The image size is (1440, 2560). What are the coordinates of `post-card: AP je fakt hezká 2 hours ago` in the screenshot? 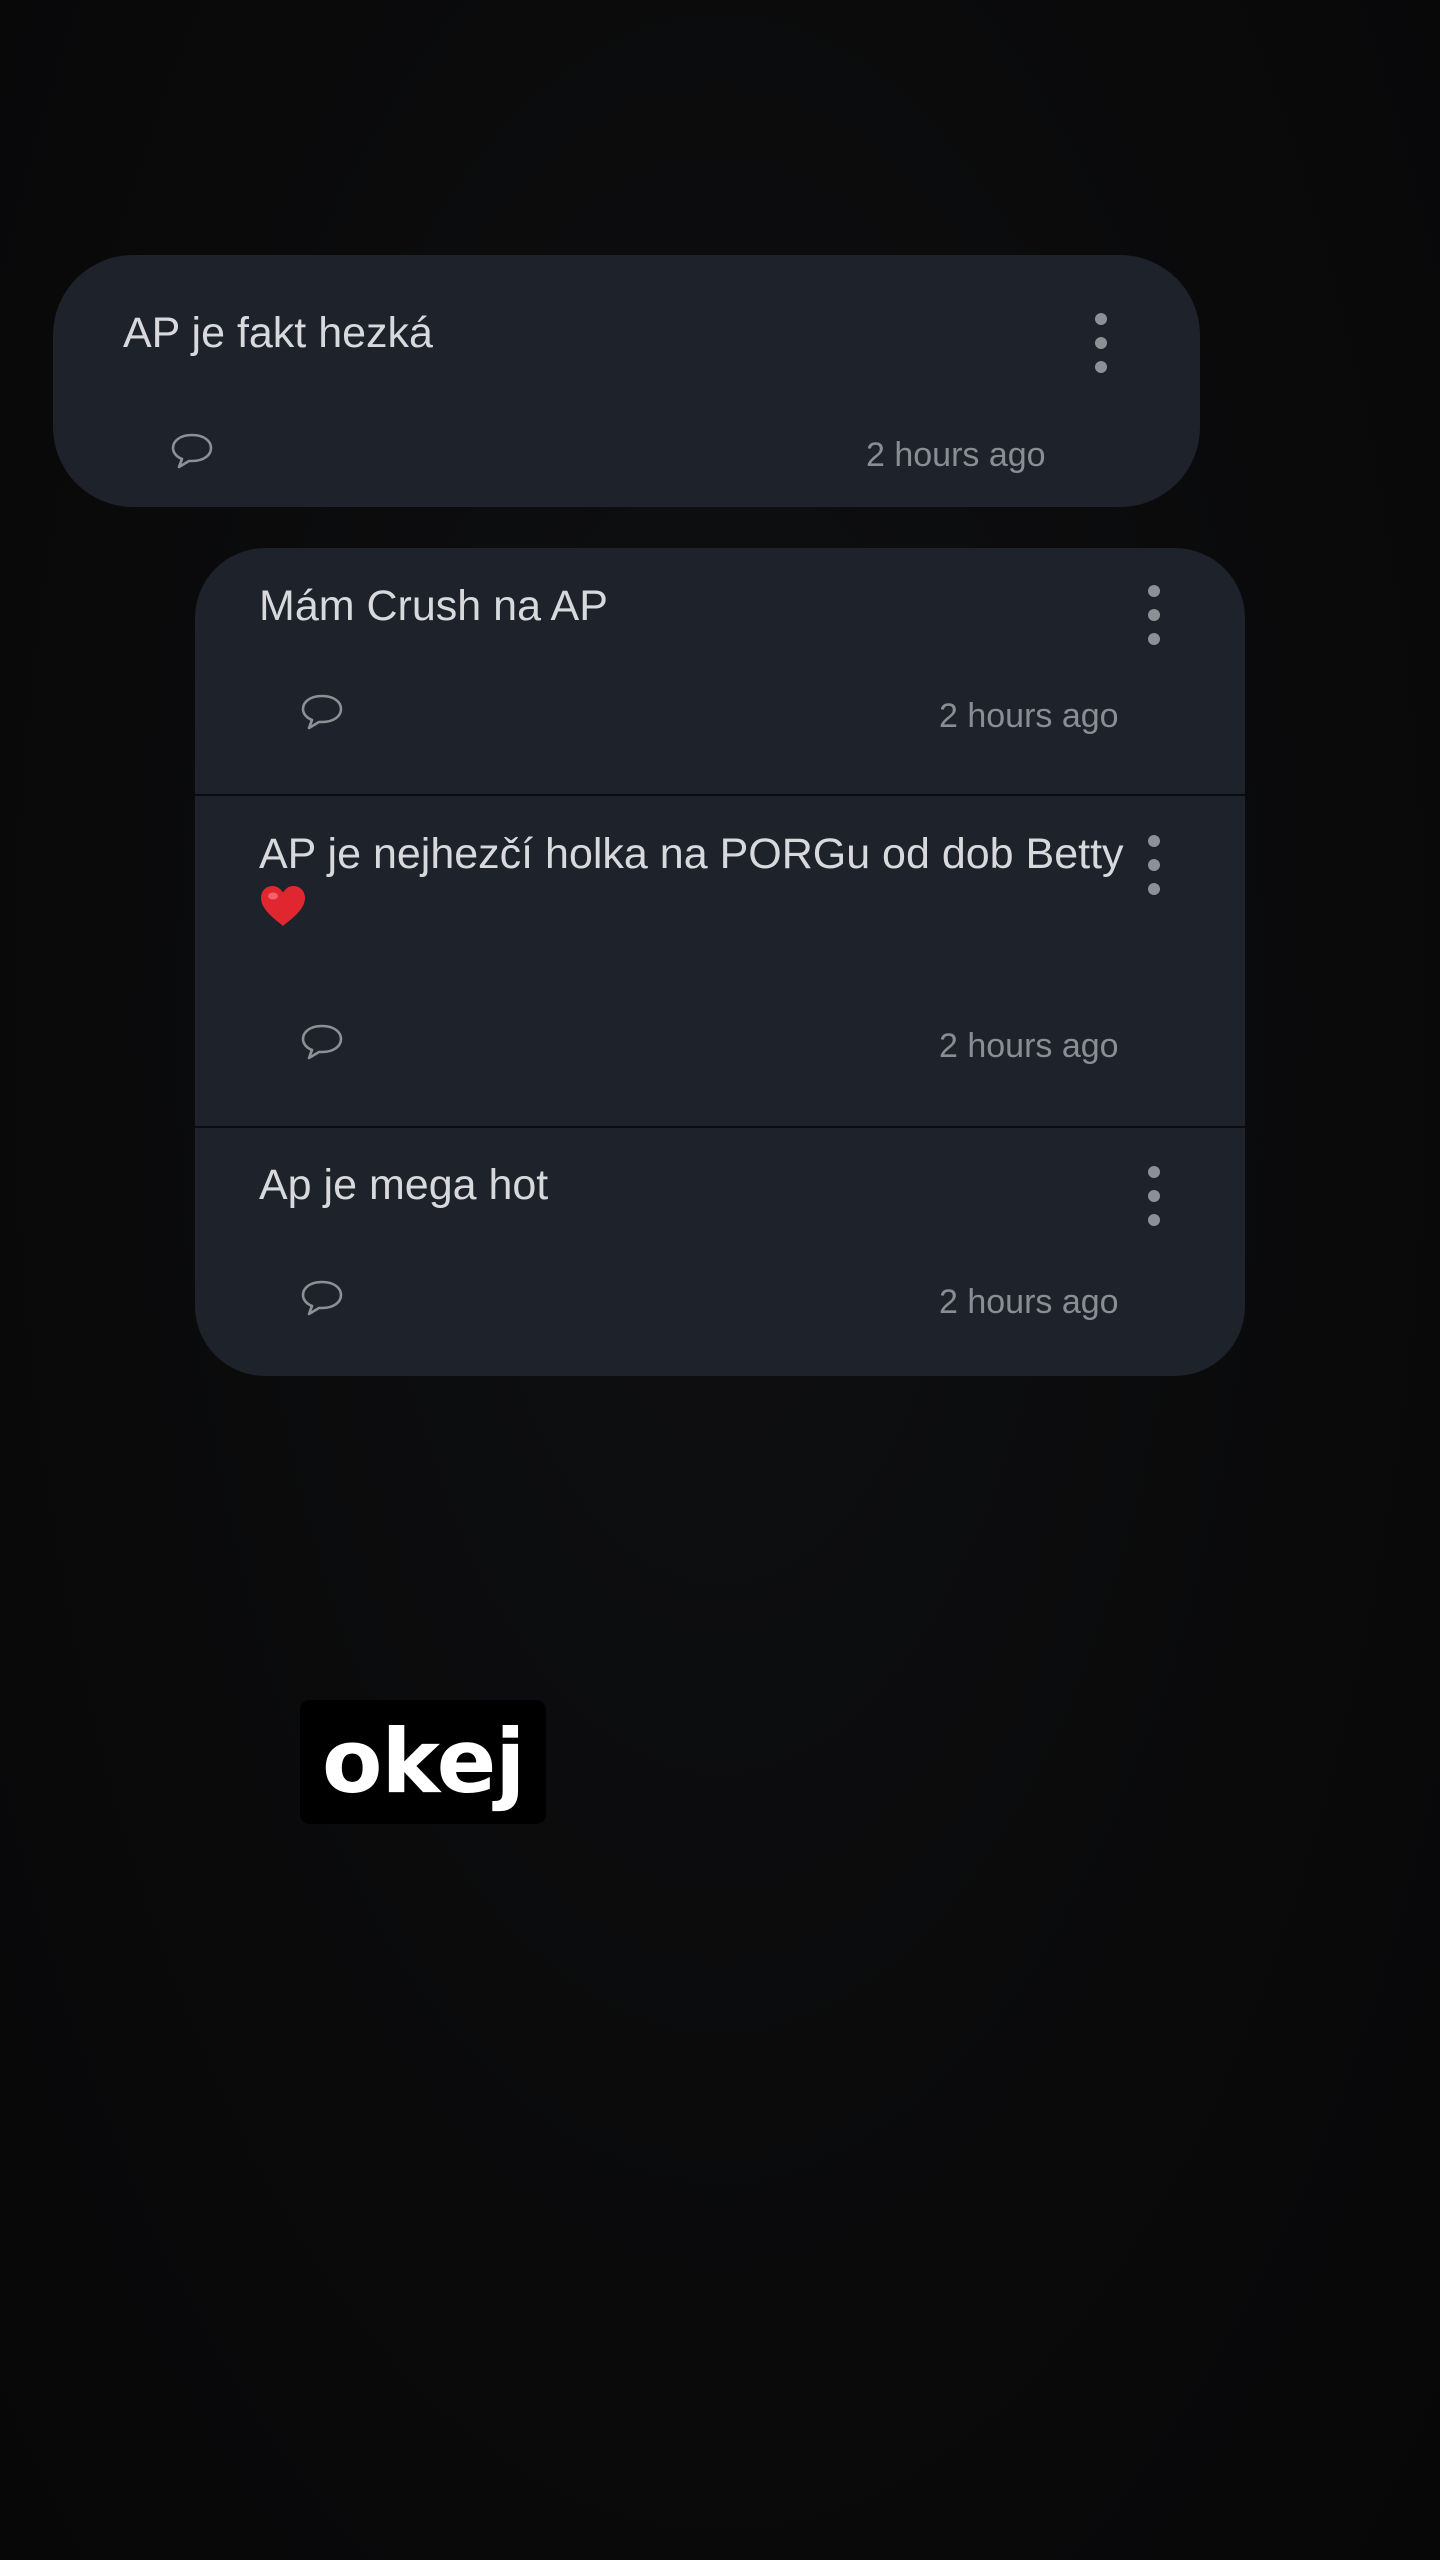 It's located at (626, 381).